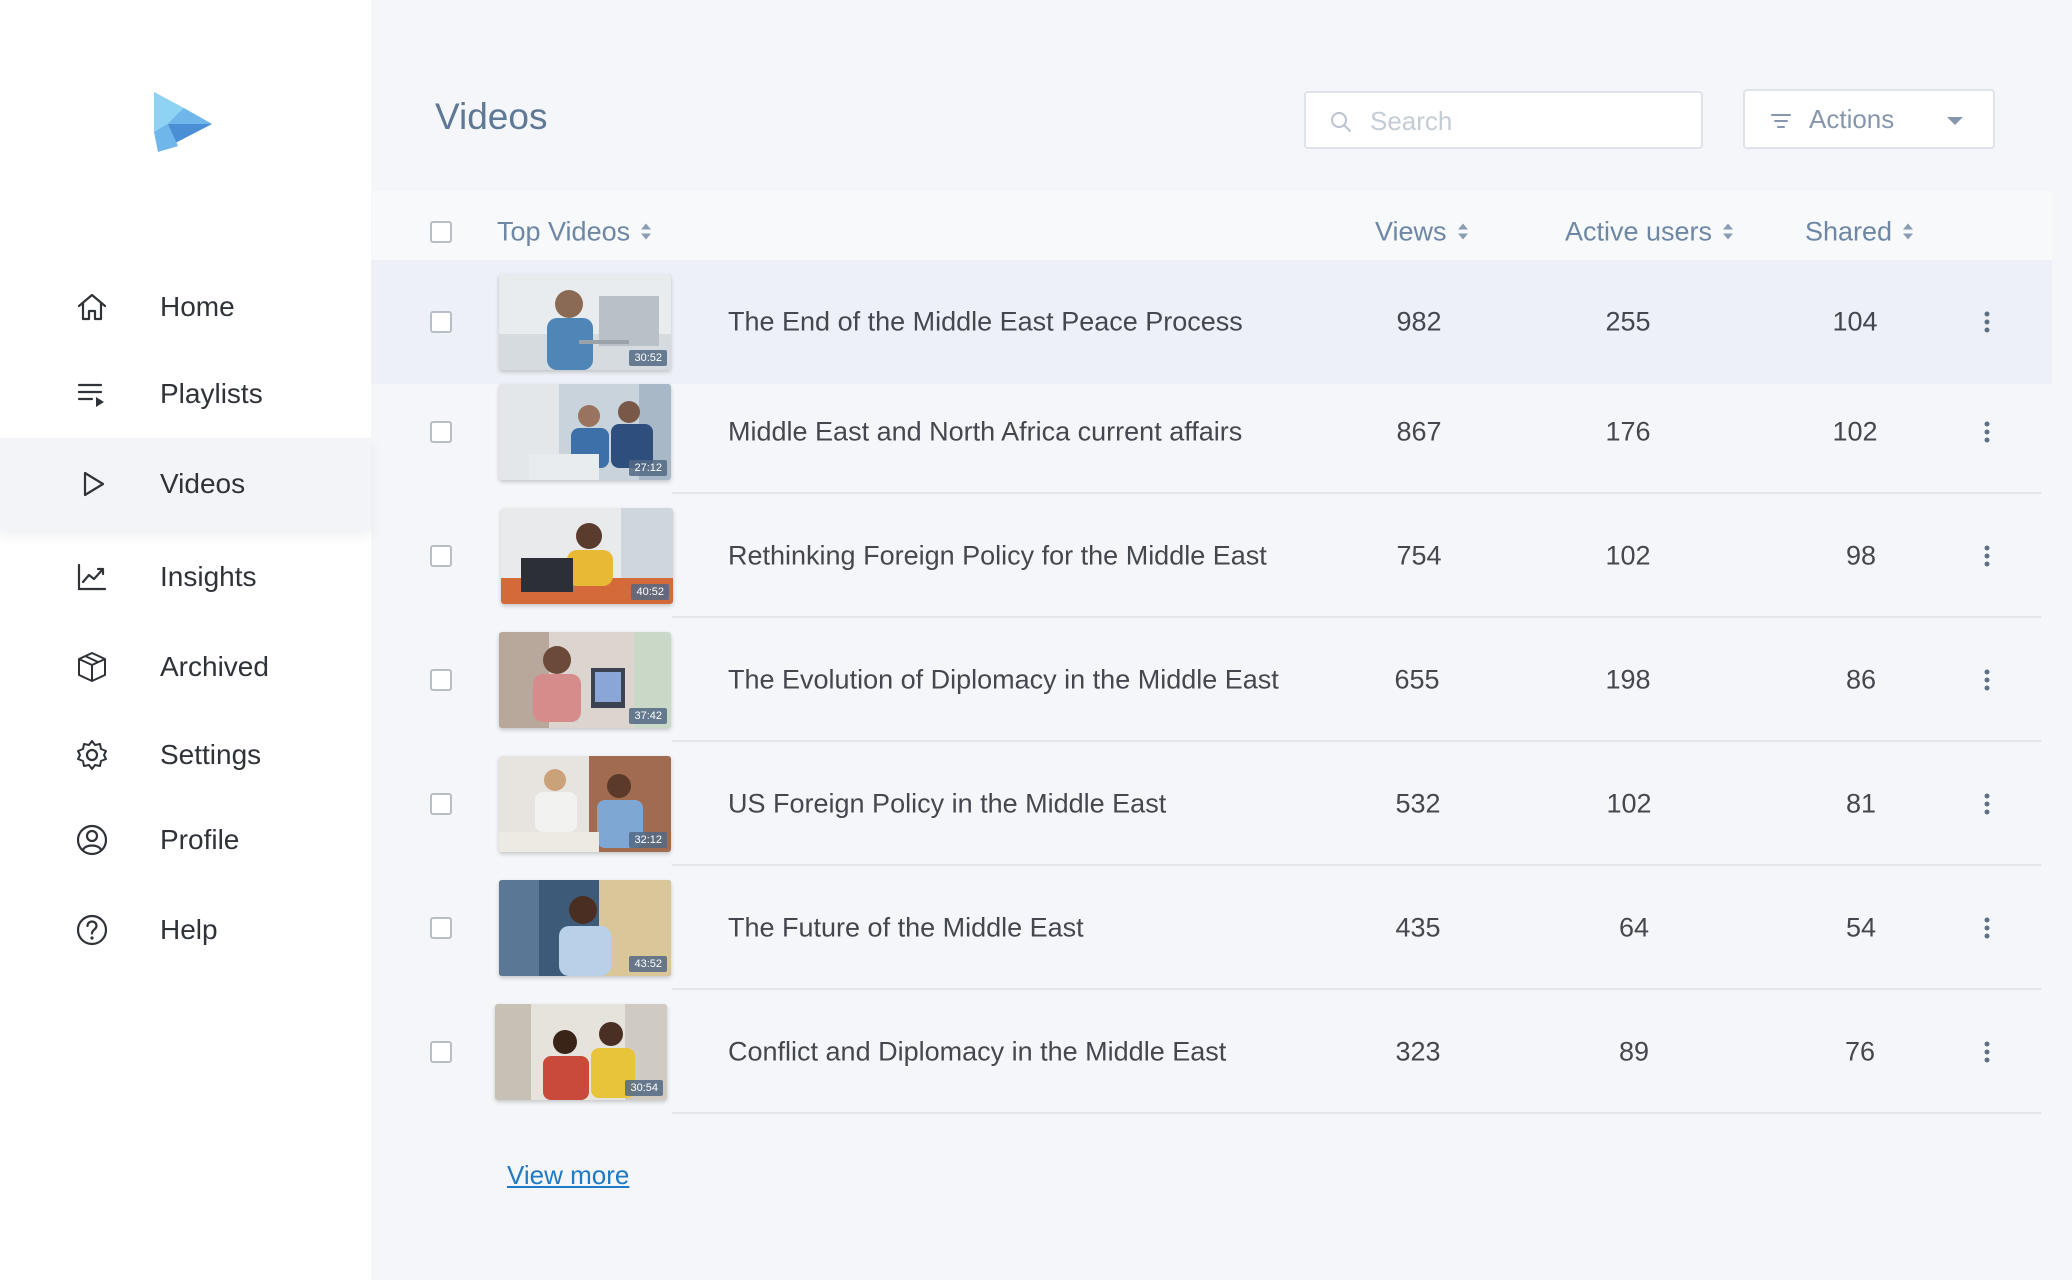 This screenshot has width=2072, height=1280. I want to click on gear-icon, so click(92, 755).